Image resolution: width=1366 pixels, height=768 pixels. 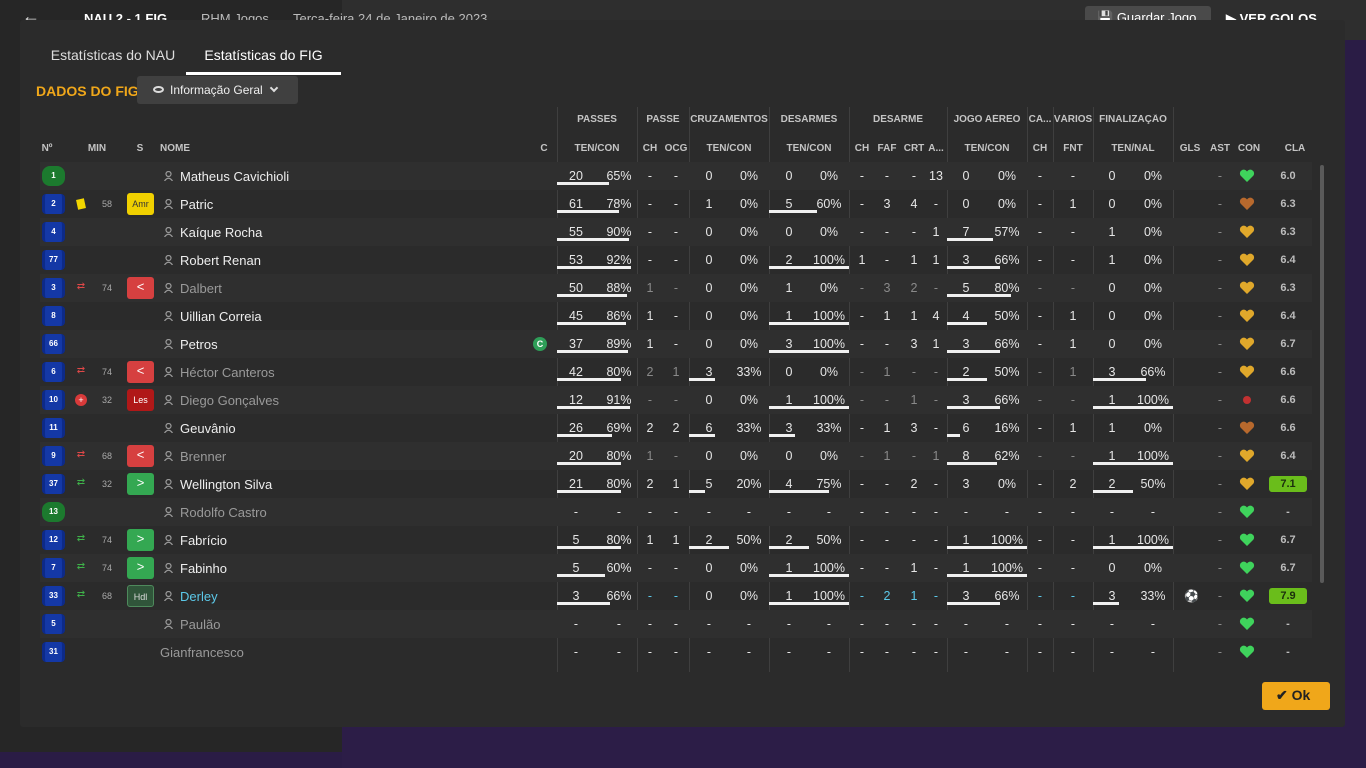 I want to click on column-header: FNT, so click(x=1073, y=148).